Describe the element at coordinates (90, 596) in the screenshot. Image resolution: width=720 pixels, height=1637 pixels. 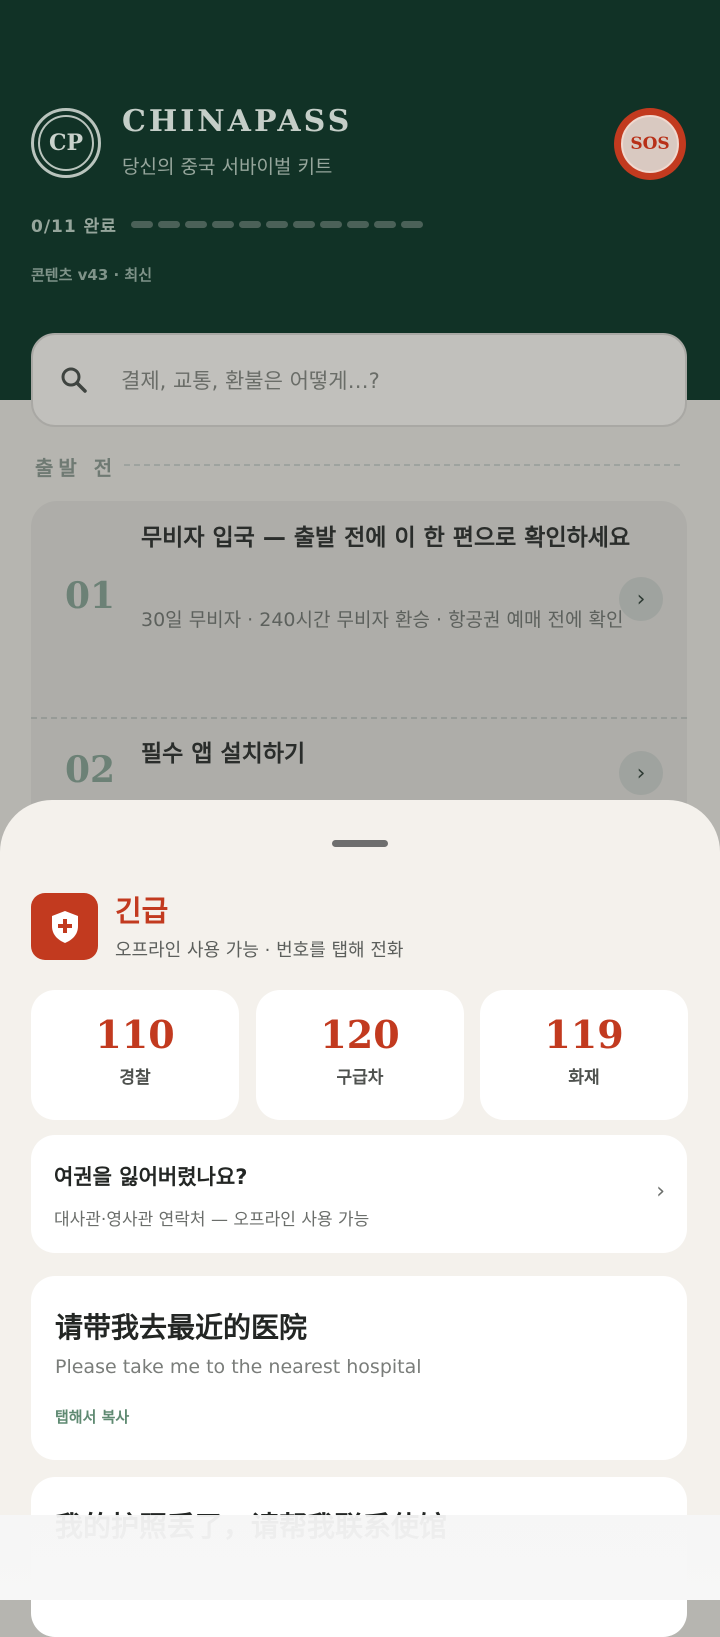
I see `item-number: 01` at that location.